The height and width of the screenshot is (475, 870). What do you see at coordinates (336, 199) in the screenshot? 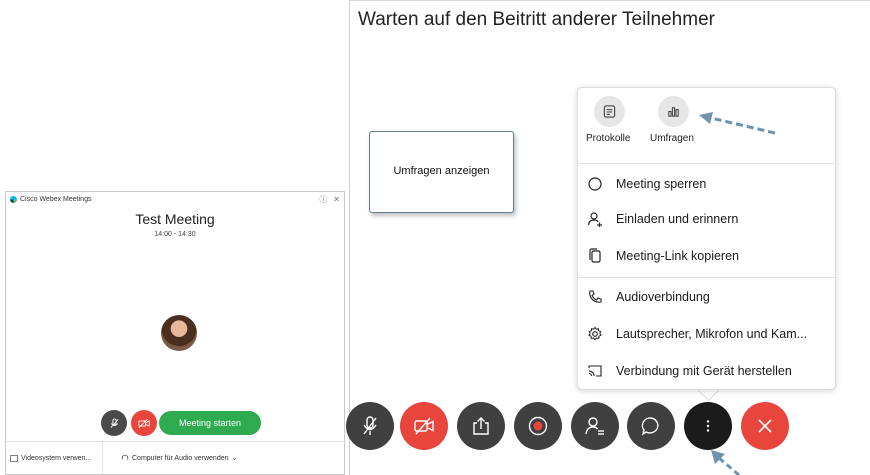
I see `close-icon: ✕` at bounding box center [336, 199].